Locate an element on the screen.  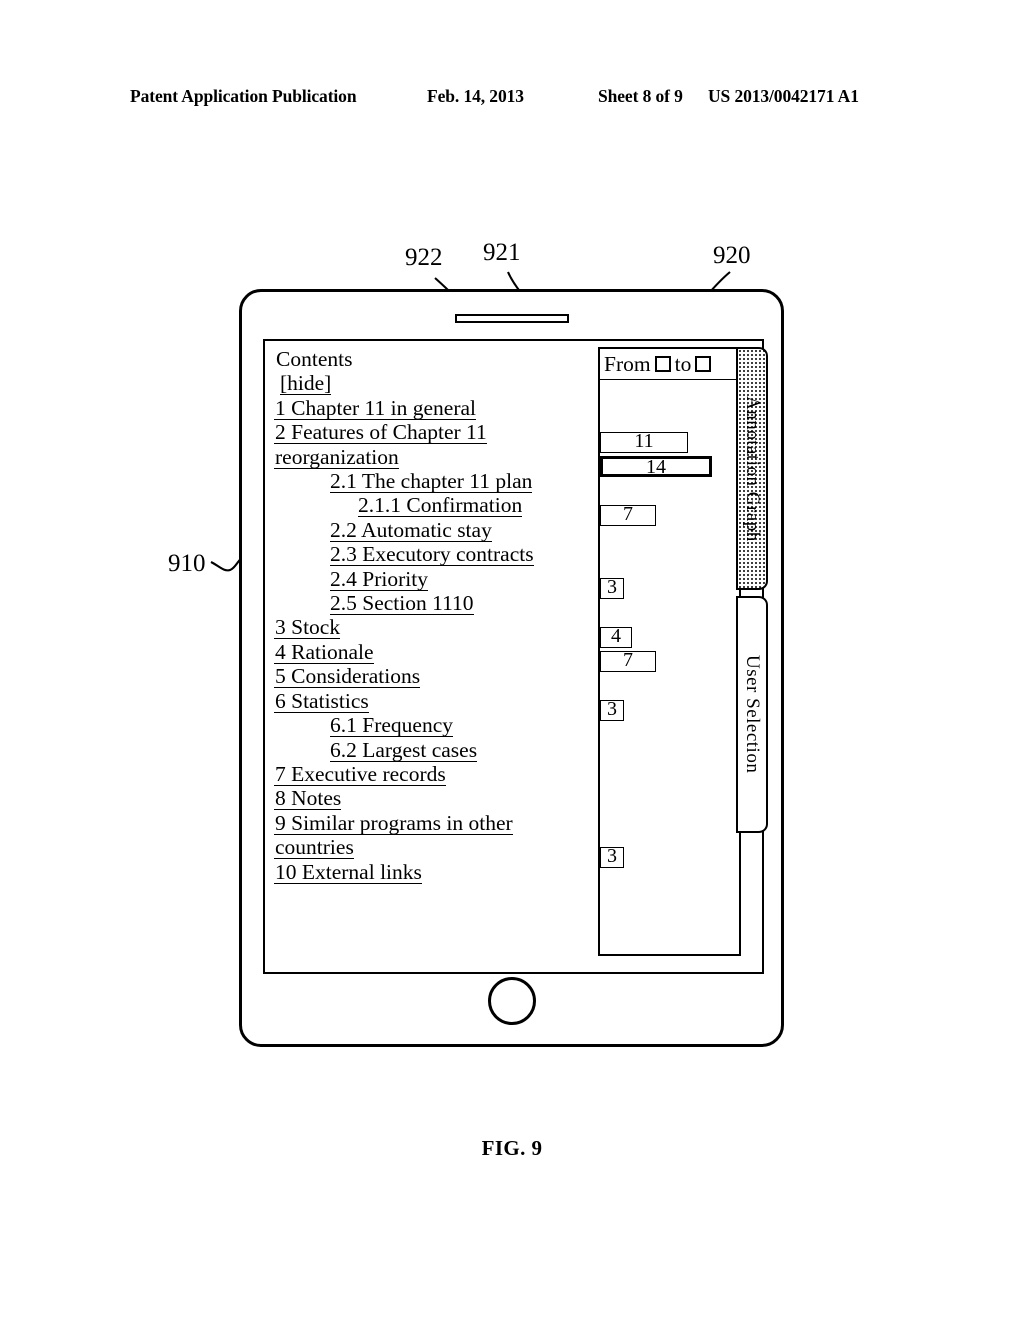
publication-label: Patent Application Publication is located at coordinates (243, 96).